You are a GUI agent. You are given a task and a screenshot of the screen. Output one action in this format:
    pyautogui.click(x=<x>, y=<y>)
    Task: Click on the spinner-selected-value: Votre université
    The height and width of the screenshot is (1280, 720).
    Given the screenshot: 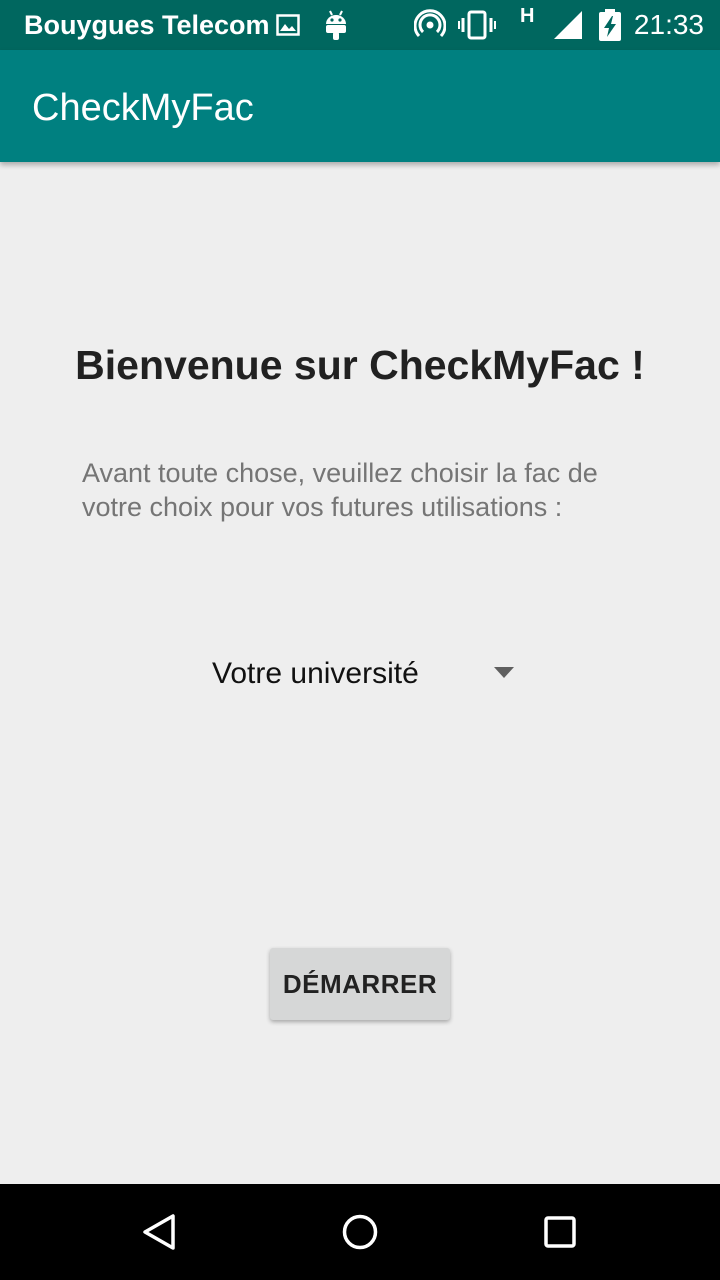 What is the action you would take?
    pyautogui.click(x=315, y=673)
    